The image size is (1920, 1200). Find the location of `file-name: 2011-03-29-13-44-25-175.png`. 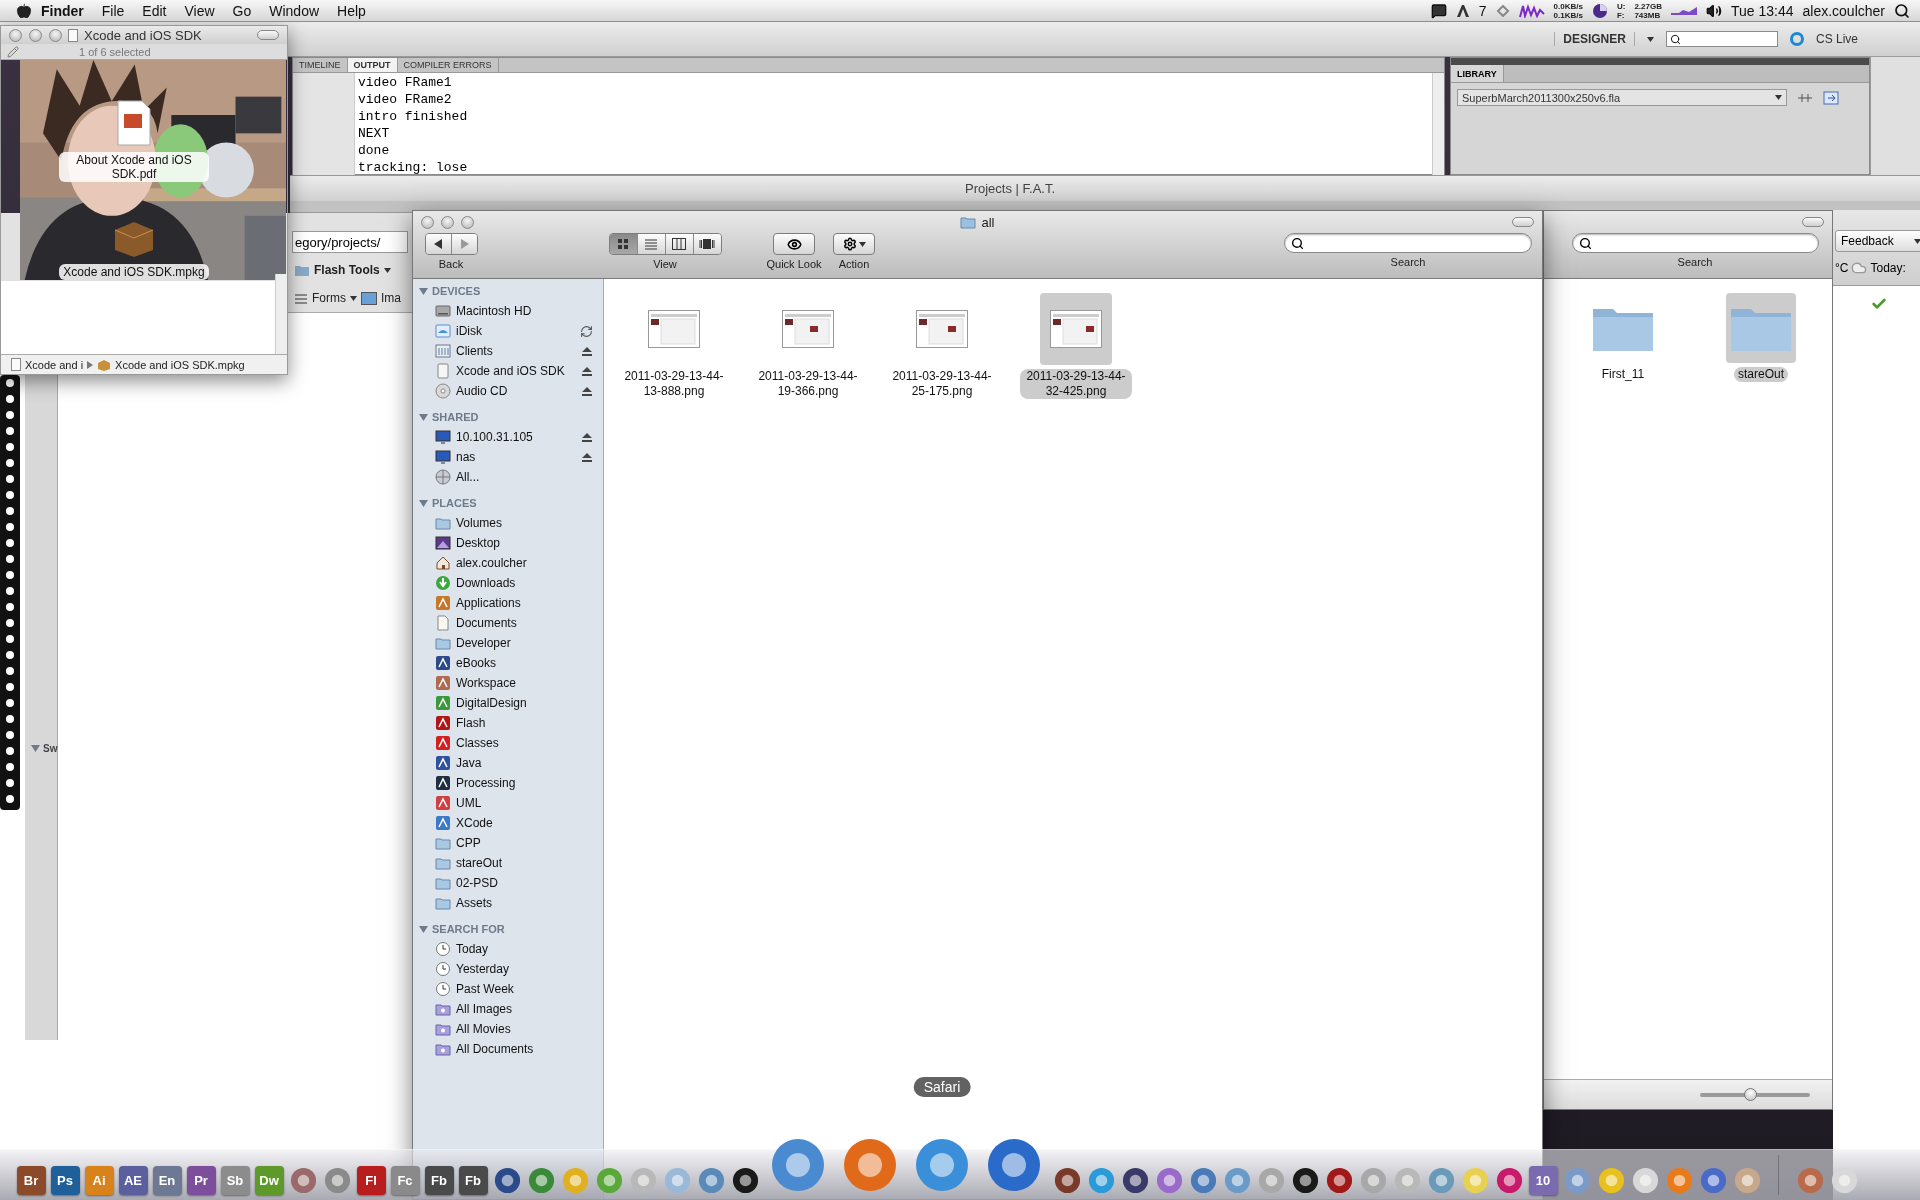

file-name: 2011-03-29-13-44-25-175.png is located at coordinates (942, 384).